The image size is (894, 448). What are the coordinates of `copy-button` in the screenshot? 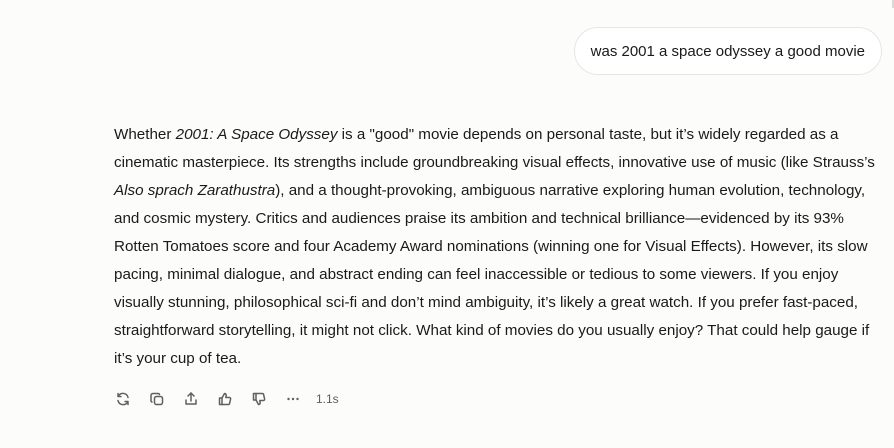 It's located at (157, 399).